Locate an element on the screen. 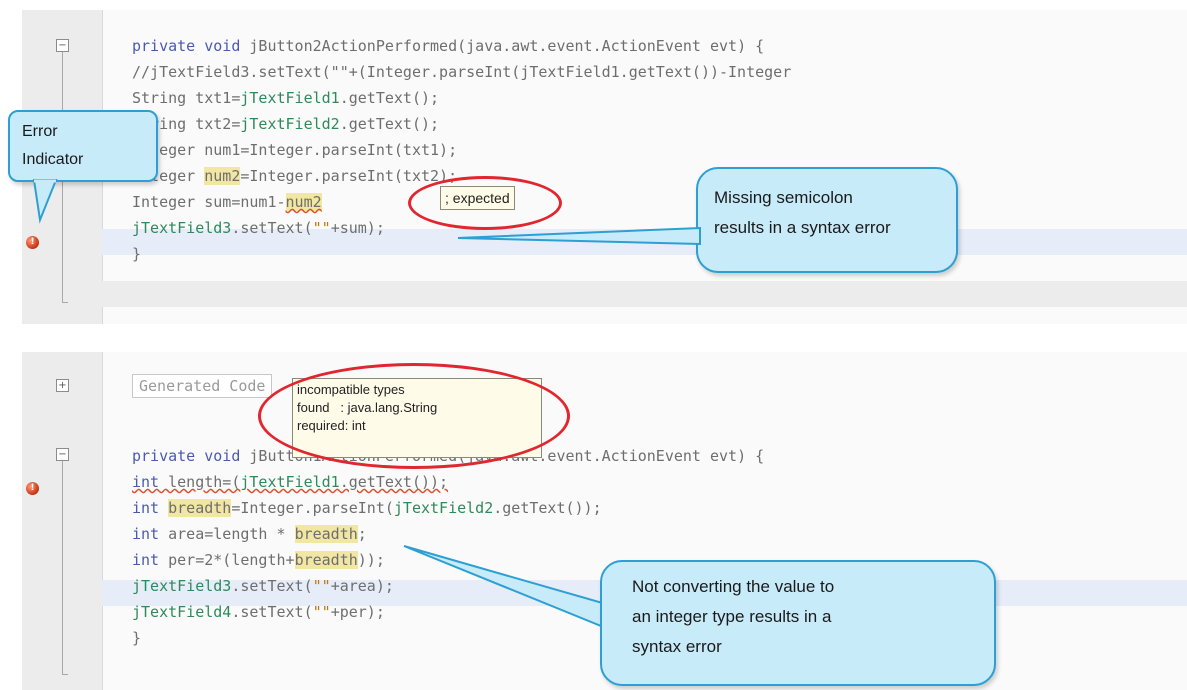 The image size is (1187, 690). callout-line: Not converting the value to is located at coordinates (733, 586).